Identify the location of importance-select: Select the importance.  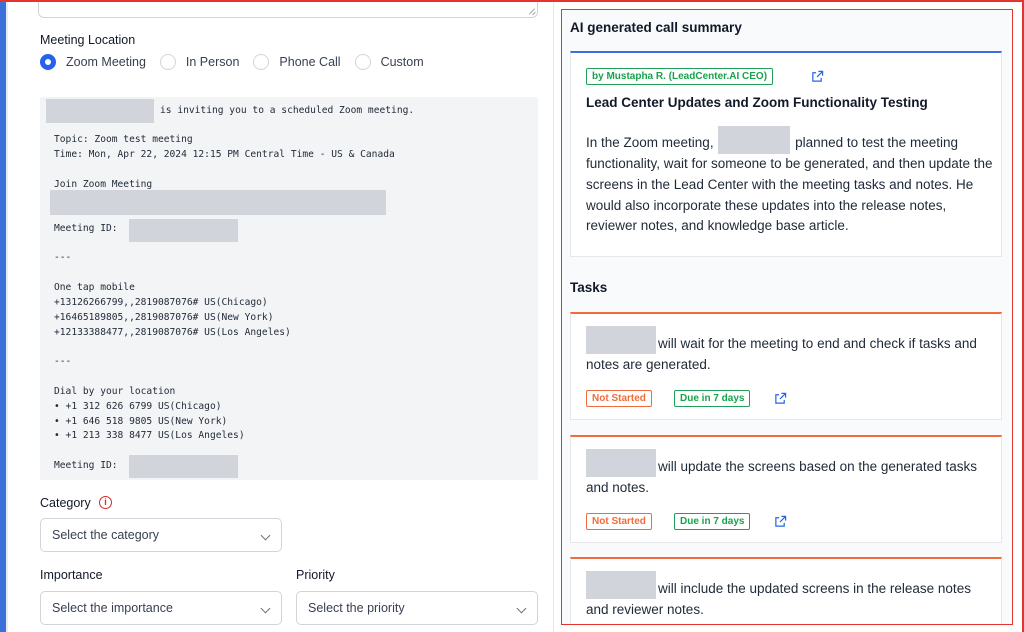
(161, 608).